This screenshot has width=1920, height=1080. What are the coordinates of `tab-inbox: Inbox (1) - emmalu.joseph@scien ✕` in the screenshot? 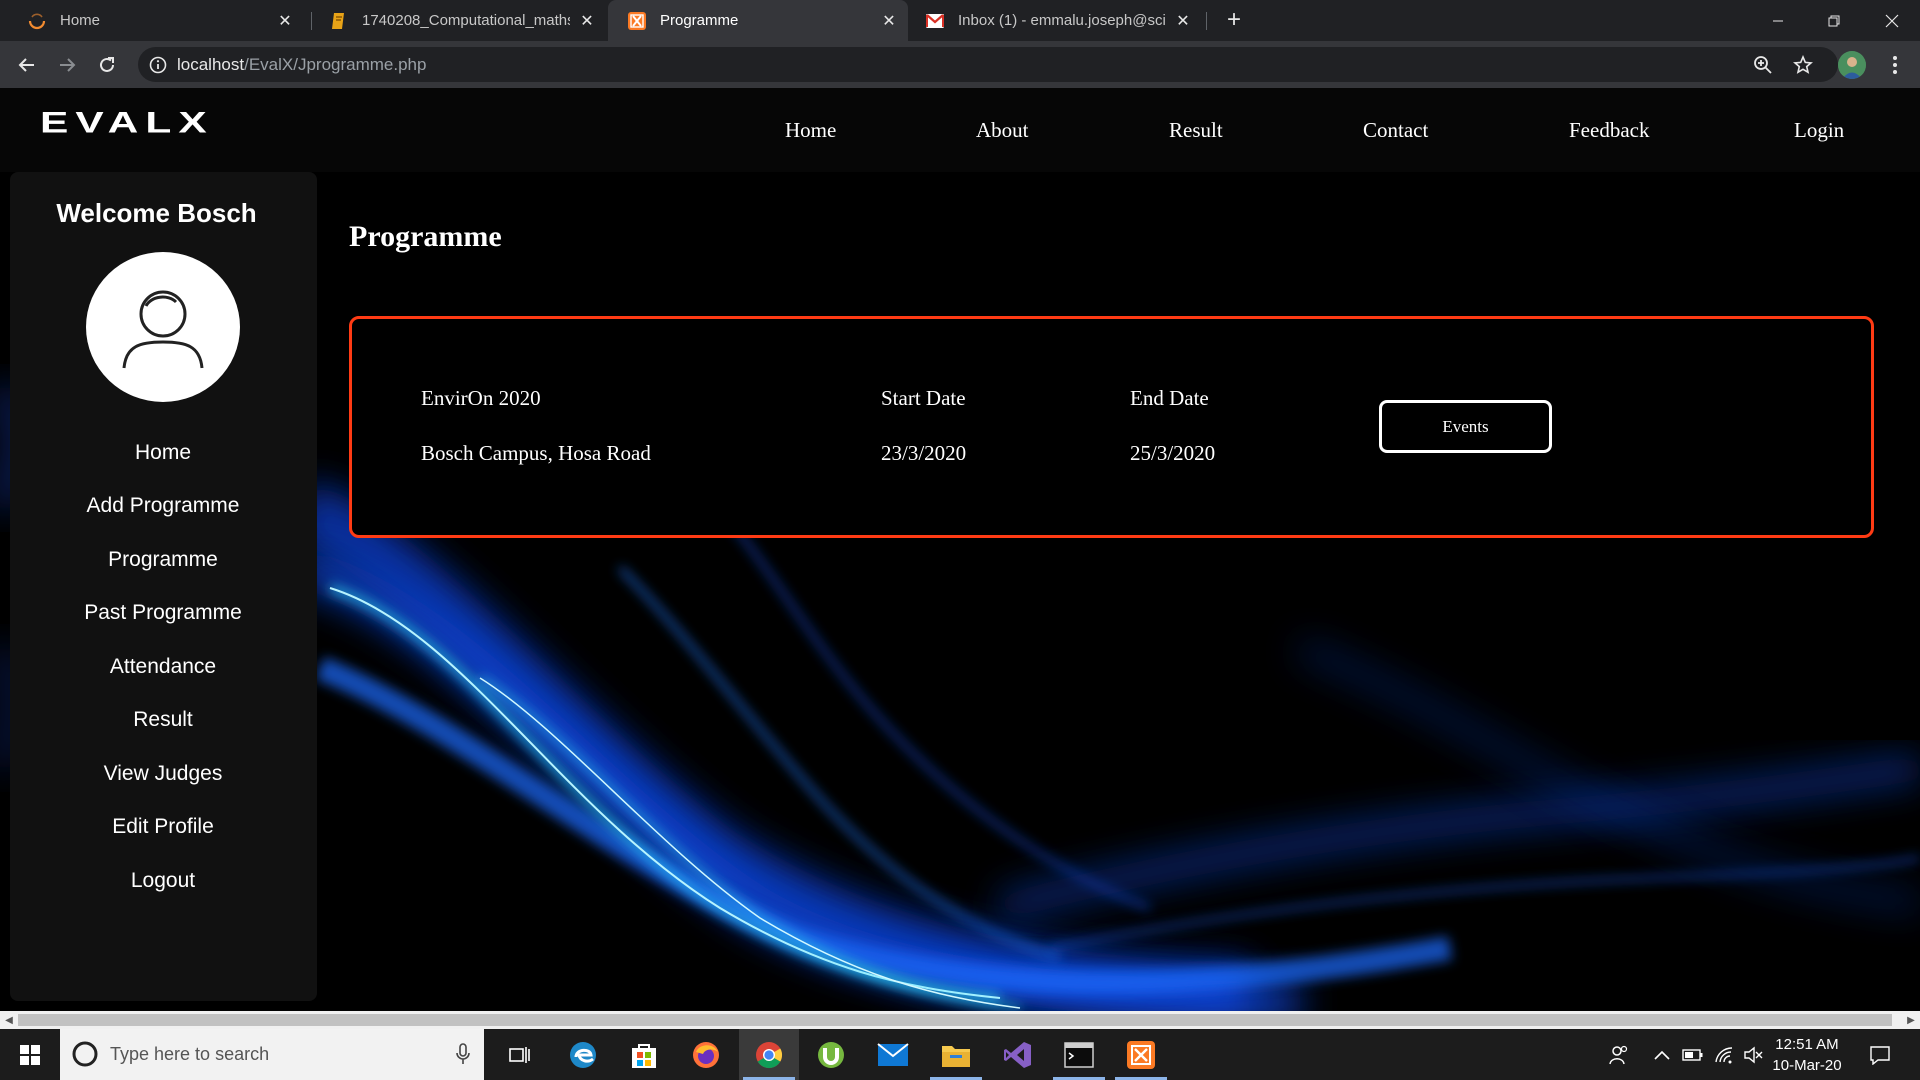 It's located at (1054, 20).